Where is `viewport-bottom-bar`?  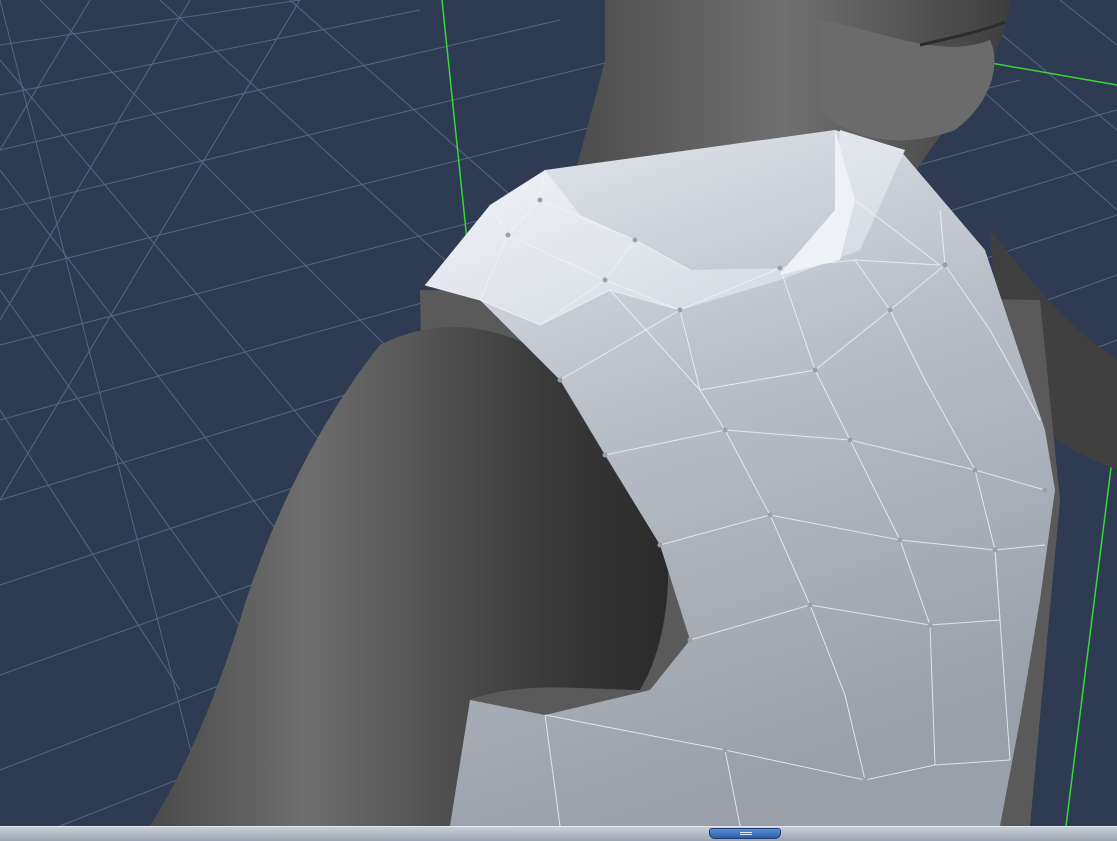 viewport-bottom-bar is located at coordinates (558, 833).